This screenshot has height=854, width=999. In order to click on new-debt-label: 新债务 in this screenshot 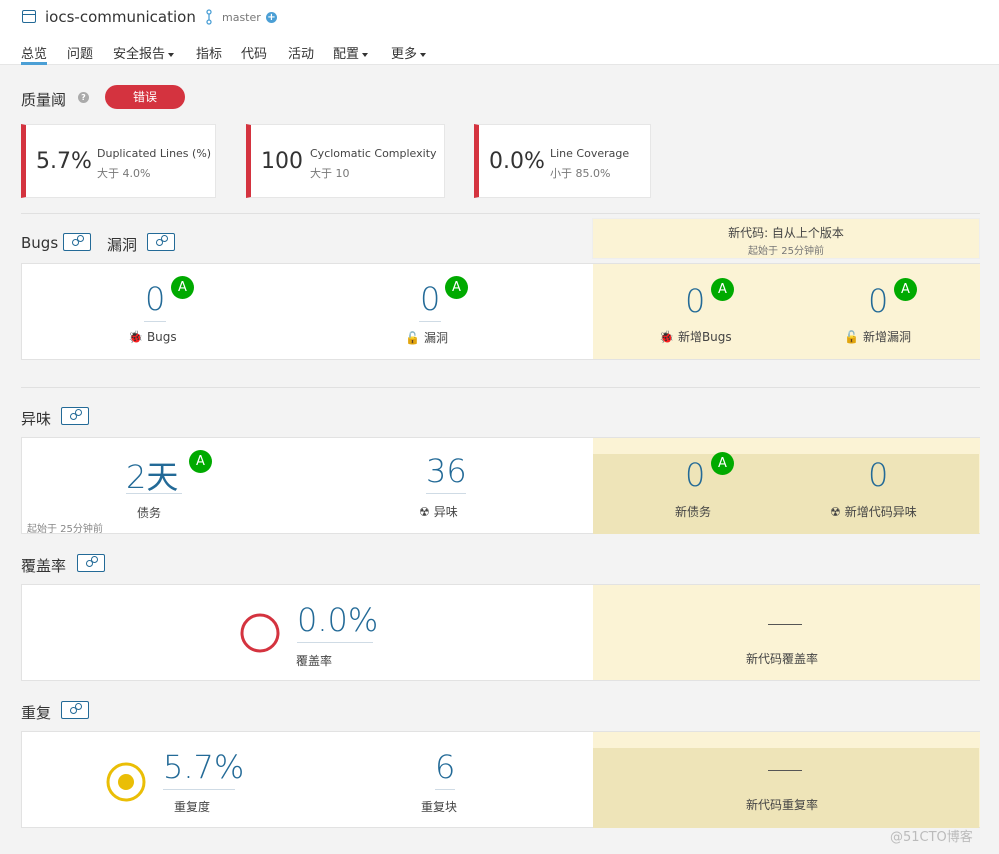, I will do `click(693, 512)`.